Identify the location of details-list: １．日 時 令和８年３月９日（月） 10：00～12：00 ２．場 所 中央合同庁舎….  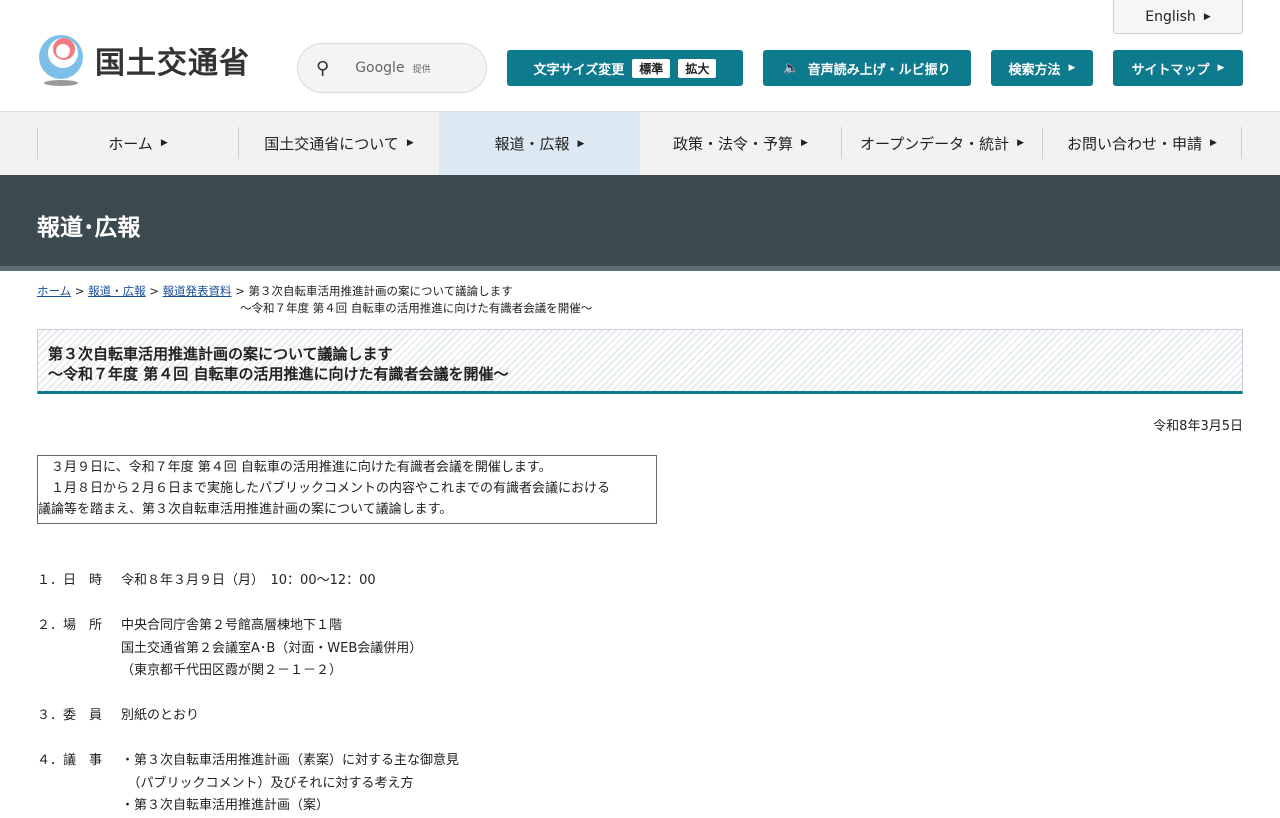
(248, 694).